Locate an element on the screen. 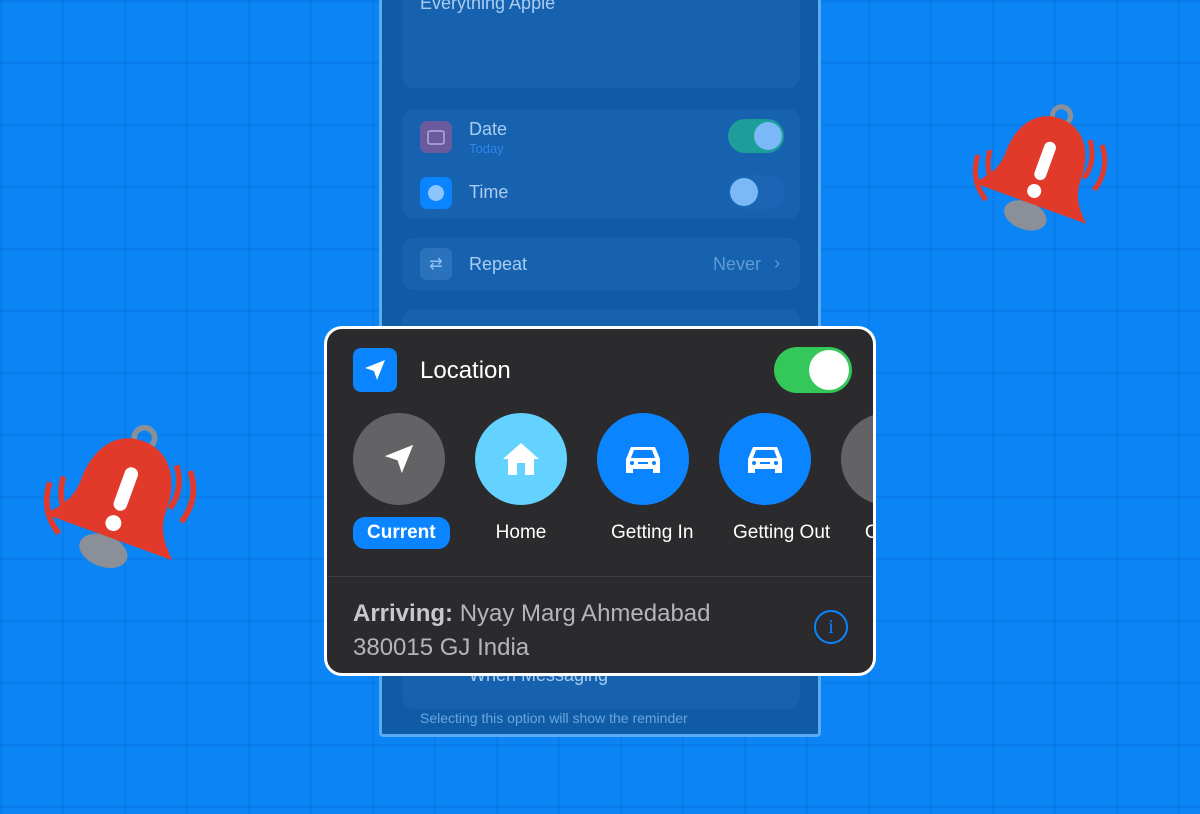 The height and width of the screenshot is (814, 1200). location-toggle is located at coordinates (813, 370).